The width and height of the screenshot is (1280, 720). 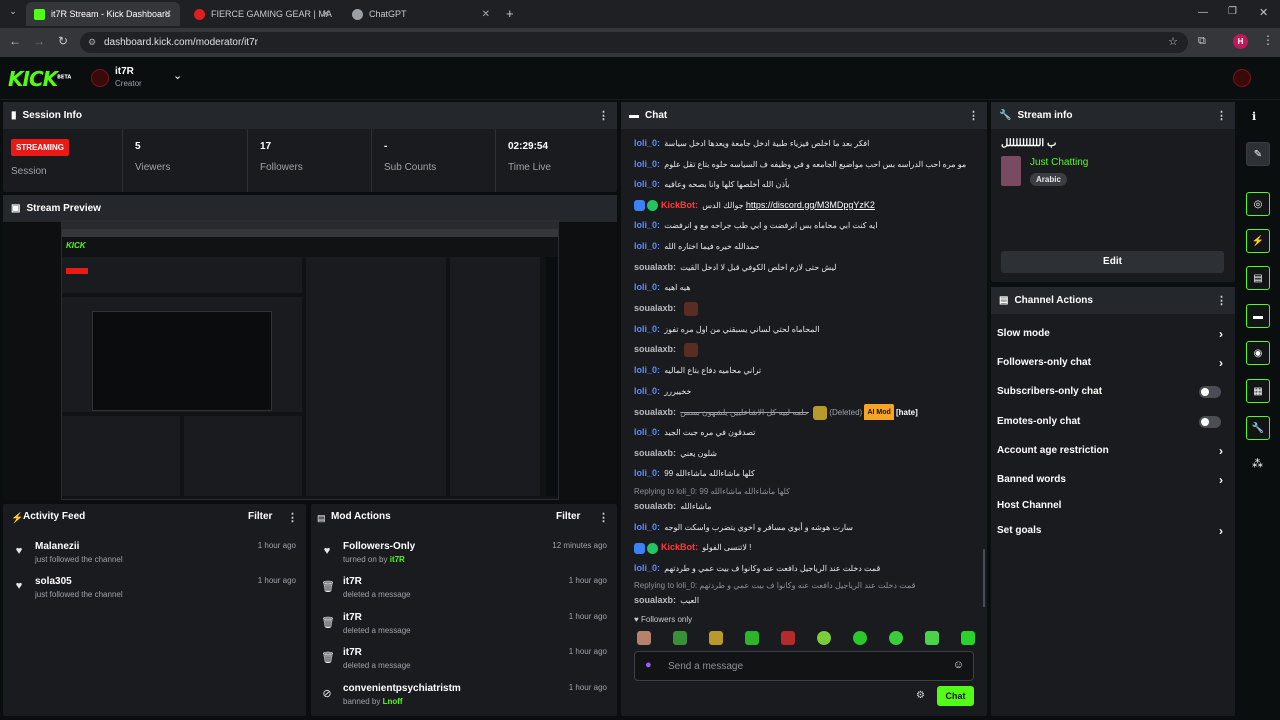 What do you see at coordinates (1112, 262) in the screenshot?
I see `edit-stream-button: Edit` at bounding box center [1112, 262].